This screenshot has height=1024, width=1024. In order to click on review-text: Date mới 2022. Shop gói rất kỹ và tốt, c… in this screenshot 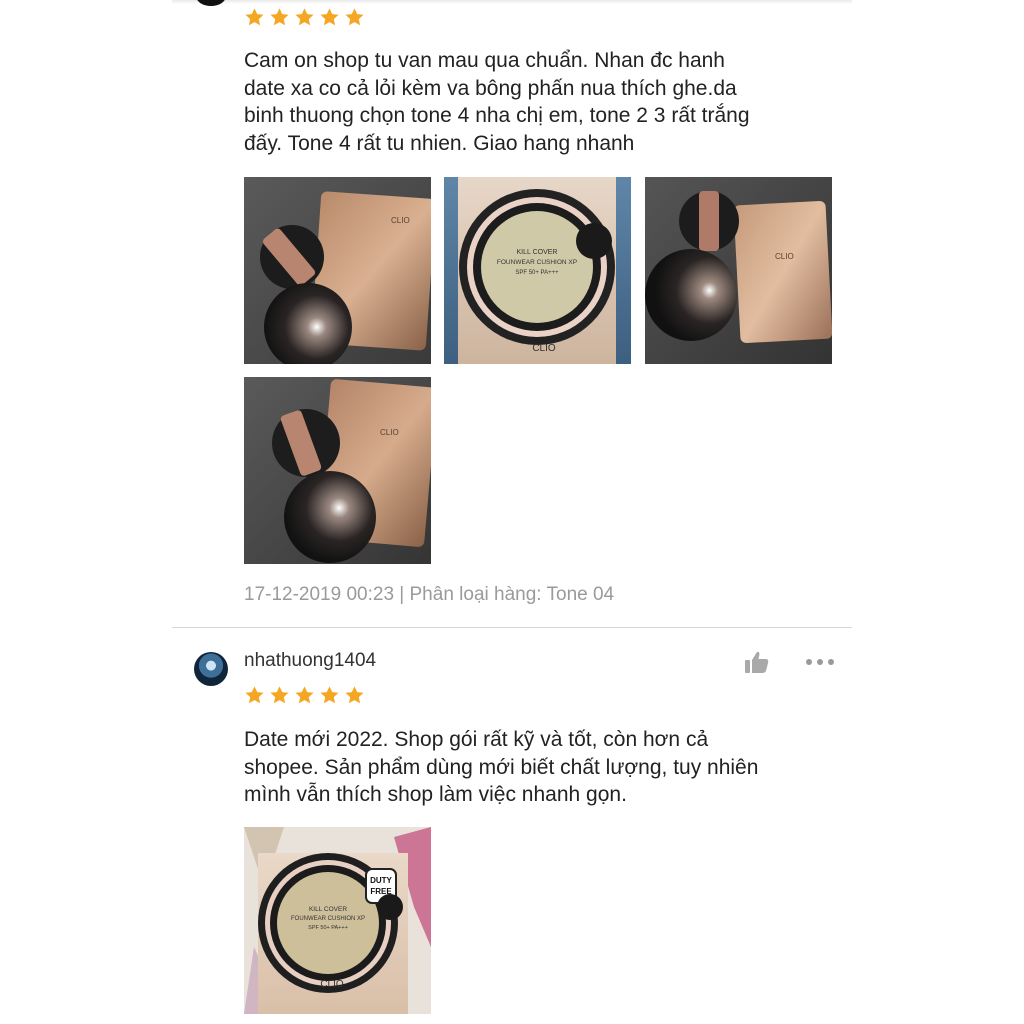, I will do `click(501, 767)`.